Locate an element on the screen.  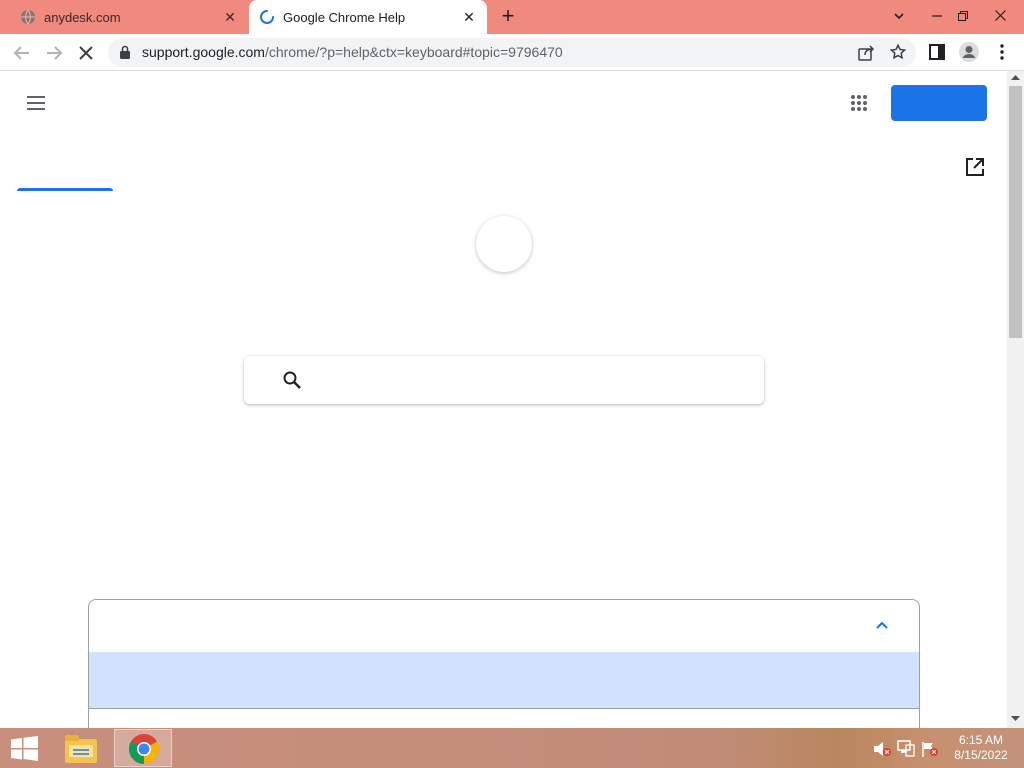
open-in-new-icon is located at coordinates (975, 167).